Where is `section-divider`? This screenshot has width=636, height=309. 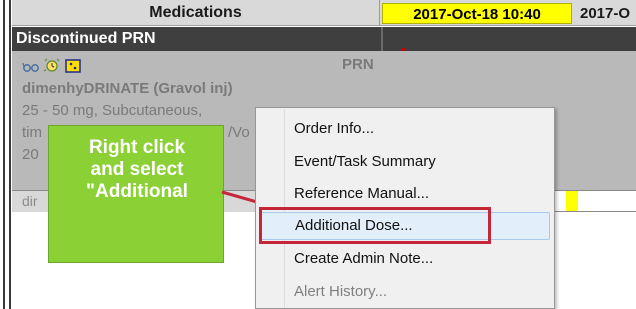
section-divider is located at coordinates (382, 39).